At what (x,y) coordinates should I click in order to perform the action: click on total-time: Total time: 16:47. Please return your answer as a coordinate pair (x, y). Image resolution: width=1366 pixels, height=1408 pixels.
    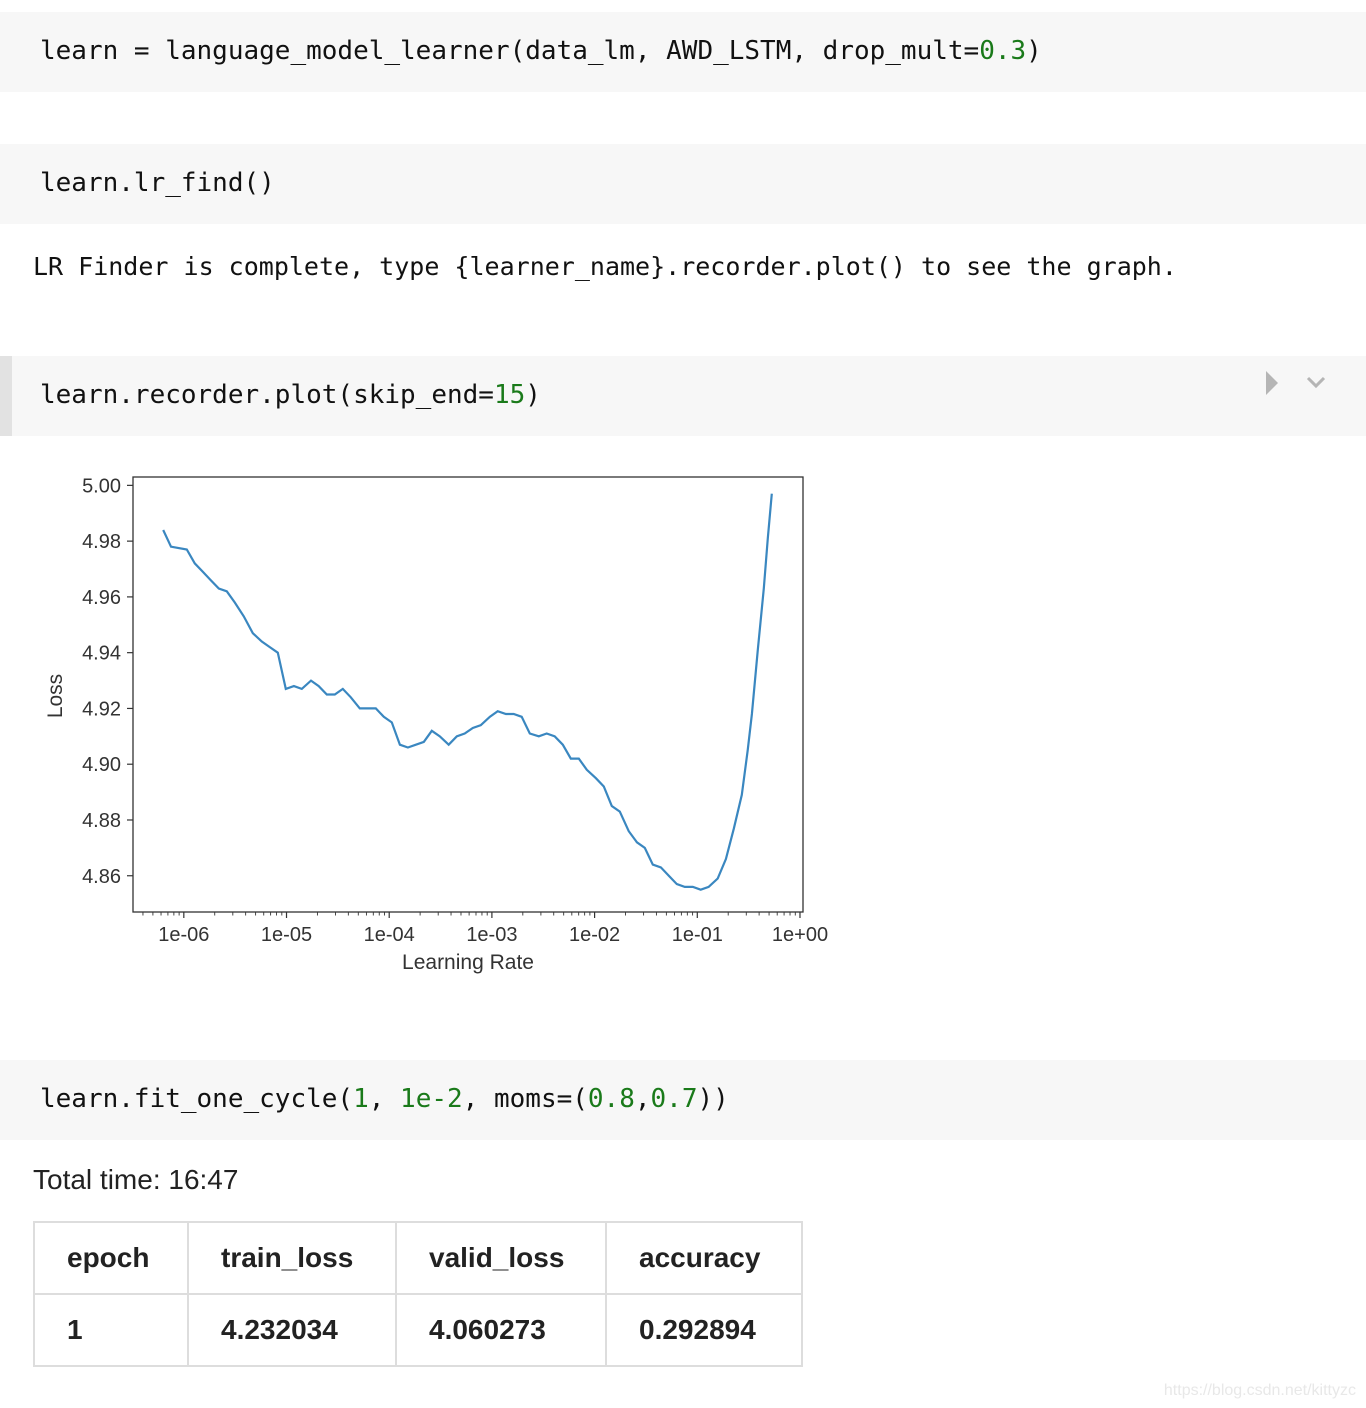
    Looking at the image, I should click on (136, 1179).